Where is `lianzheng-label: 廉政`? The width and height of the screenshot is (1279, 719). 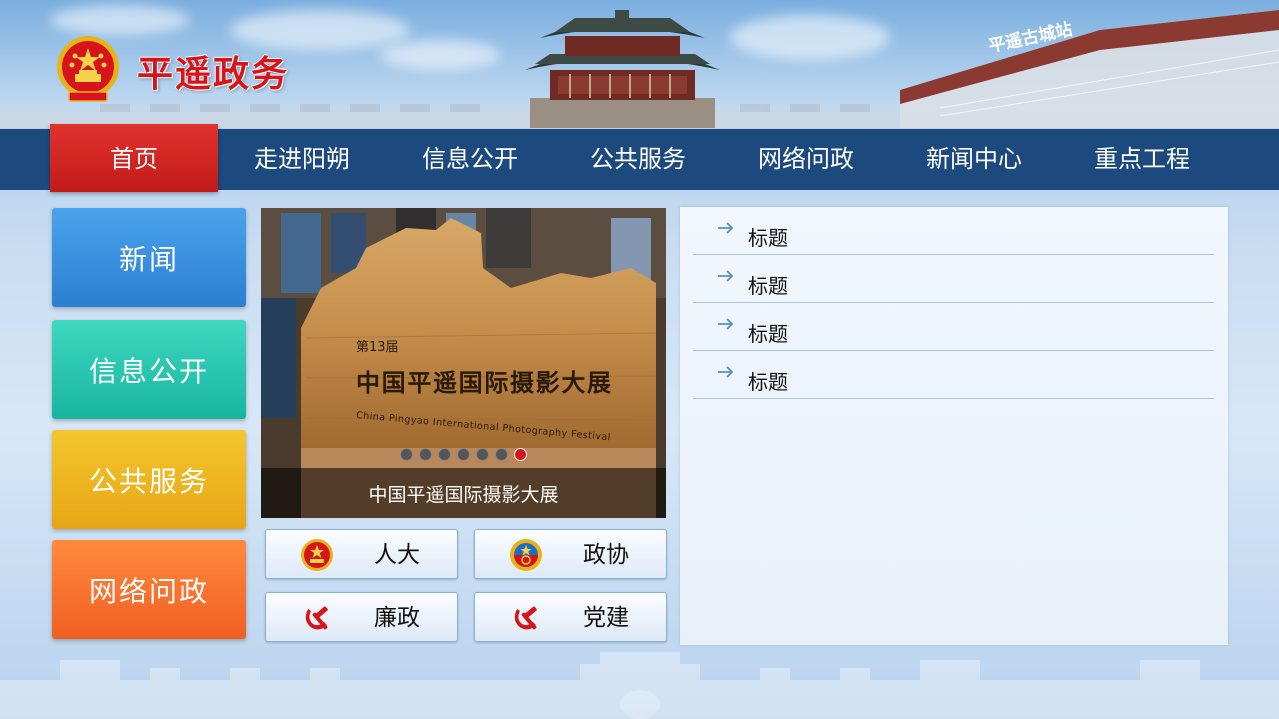 lianzheng-label: 廉政 is located at coordinates (397, 618).